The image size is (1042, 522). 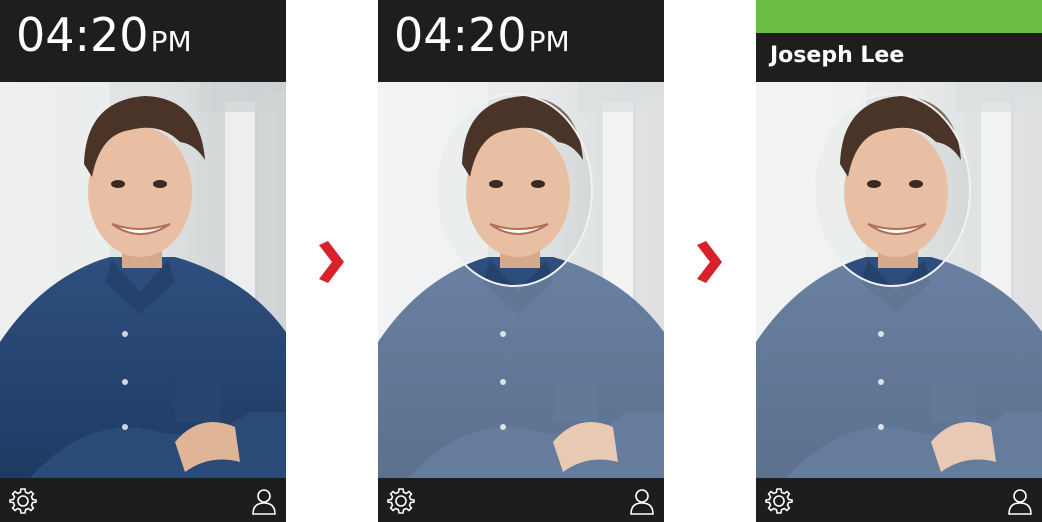 I want to click on recognition-status-bar, so click(x=899, y=16).